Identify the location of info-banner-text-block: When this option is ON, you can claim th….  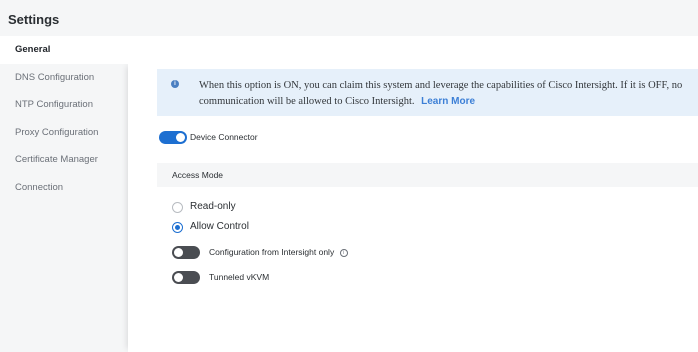
(446, 94).